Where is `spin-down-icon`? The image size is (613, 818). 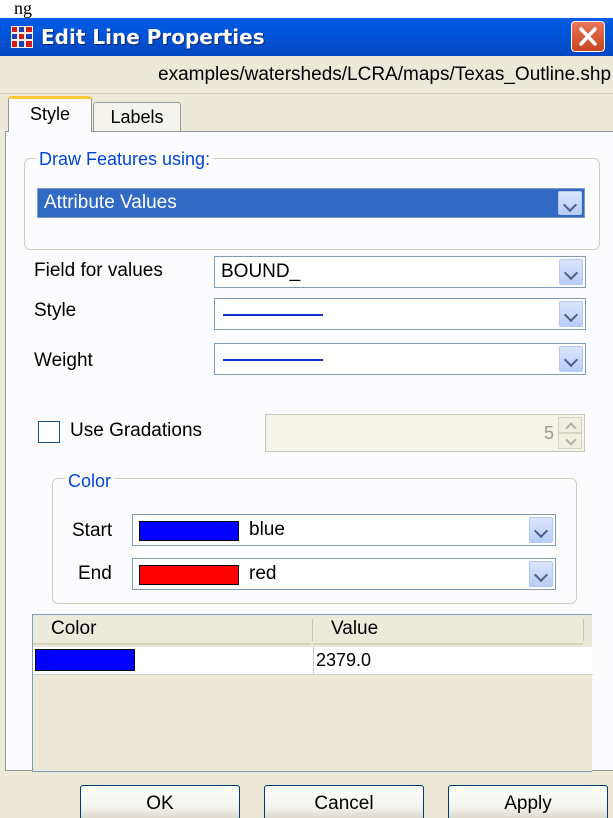
spin-down-icon is located at coordinates (570, 441).